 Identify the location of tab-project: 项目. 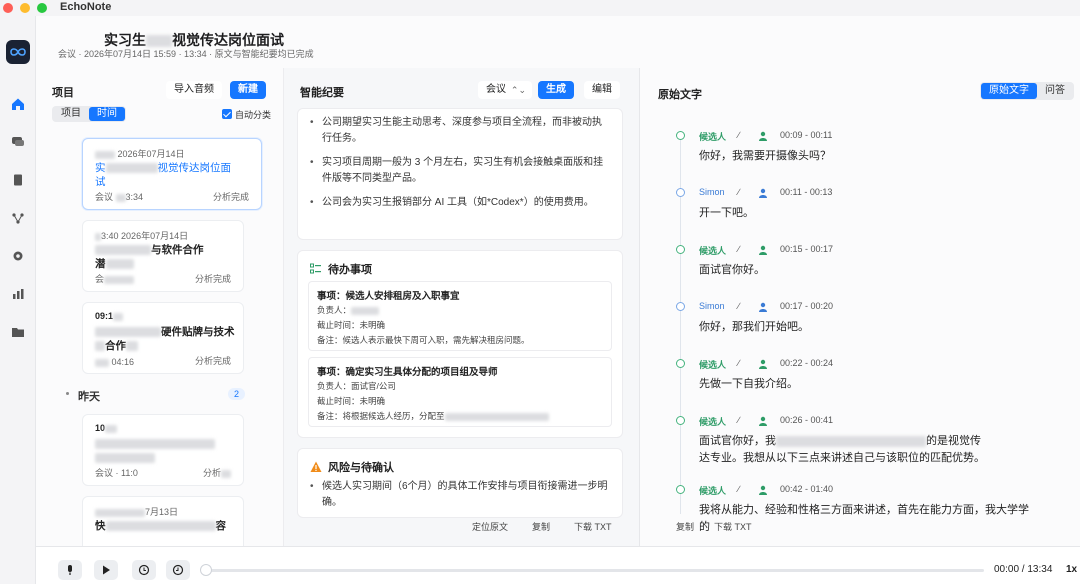
(71, 114).